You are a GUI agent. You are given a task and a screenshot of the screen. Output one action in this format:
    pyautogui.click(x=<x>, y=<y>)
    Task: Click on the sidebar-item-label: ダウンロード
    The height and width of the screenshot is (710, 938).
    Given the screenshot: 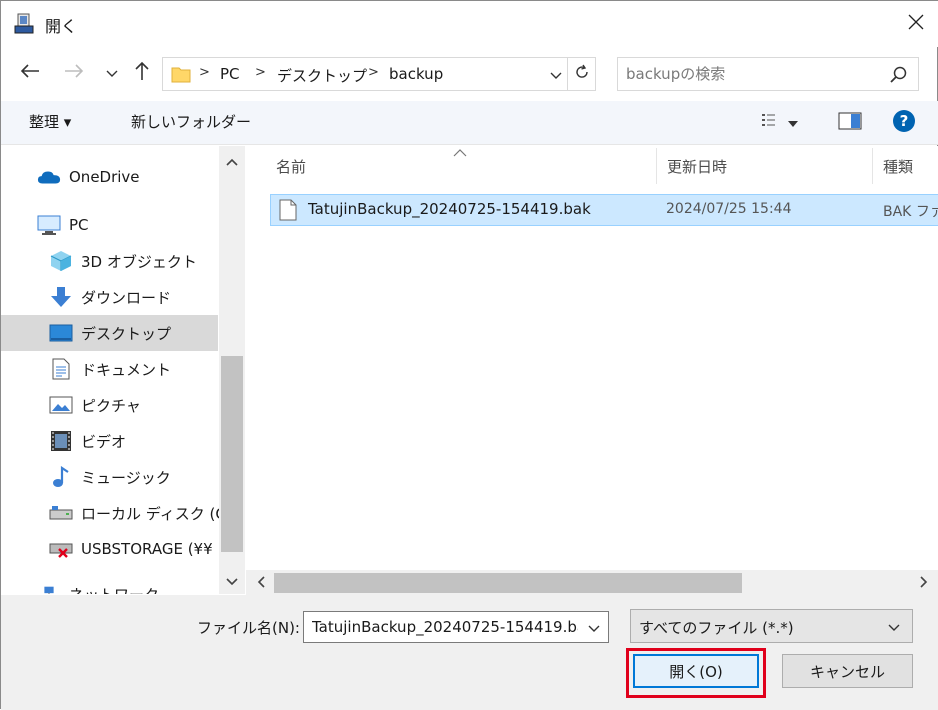 What is the action you would take?
    pyautogui.click(x=126, y=297)
    